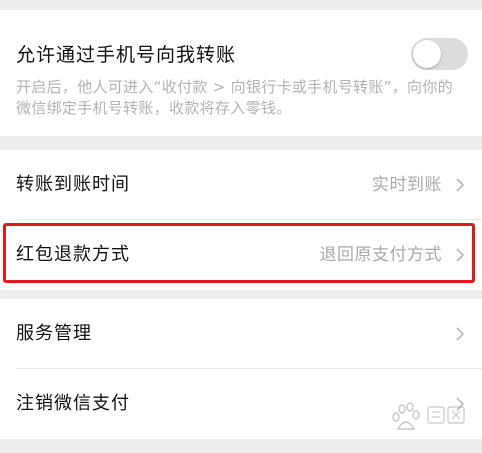  What do you see at coordinates (427, 54) in the screenshot?
I see `toggle-knob` at bounding box center [427, 54].